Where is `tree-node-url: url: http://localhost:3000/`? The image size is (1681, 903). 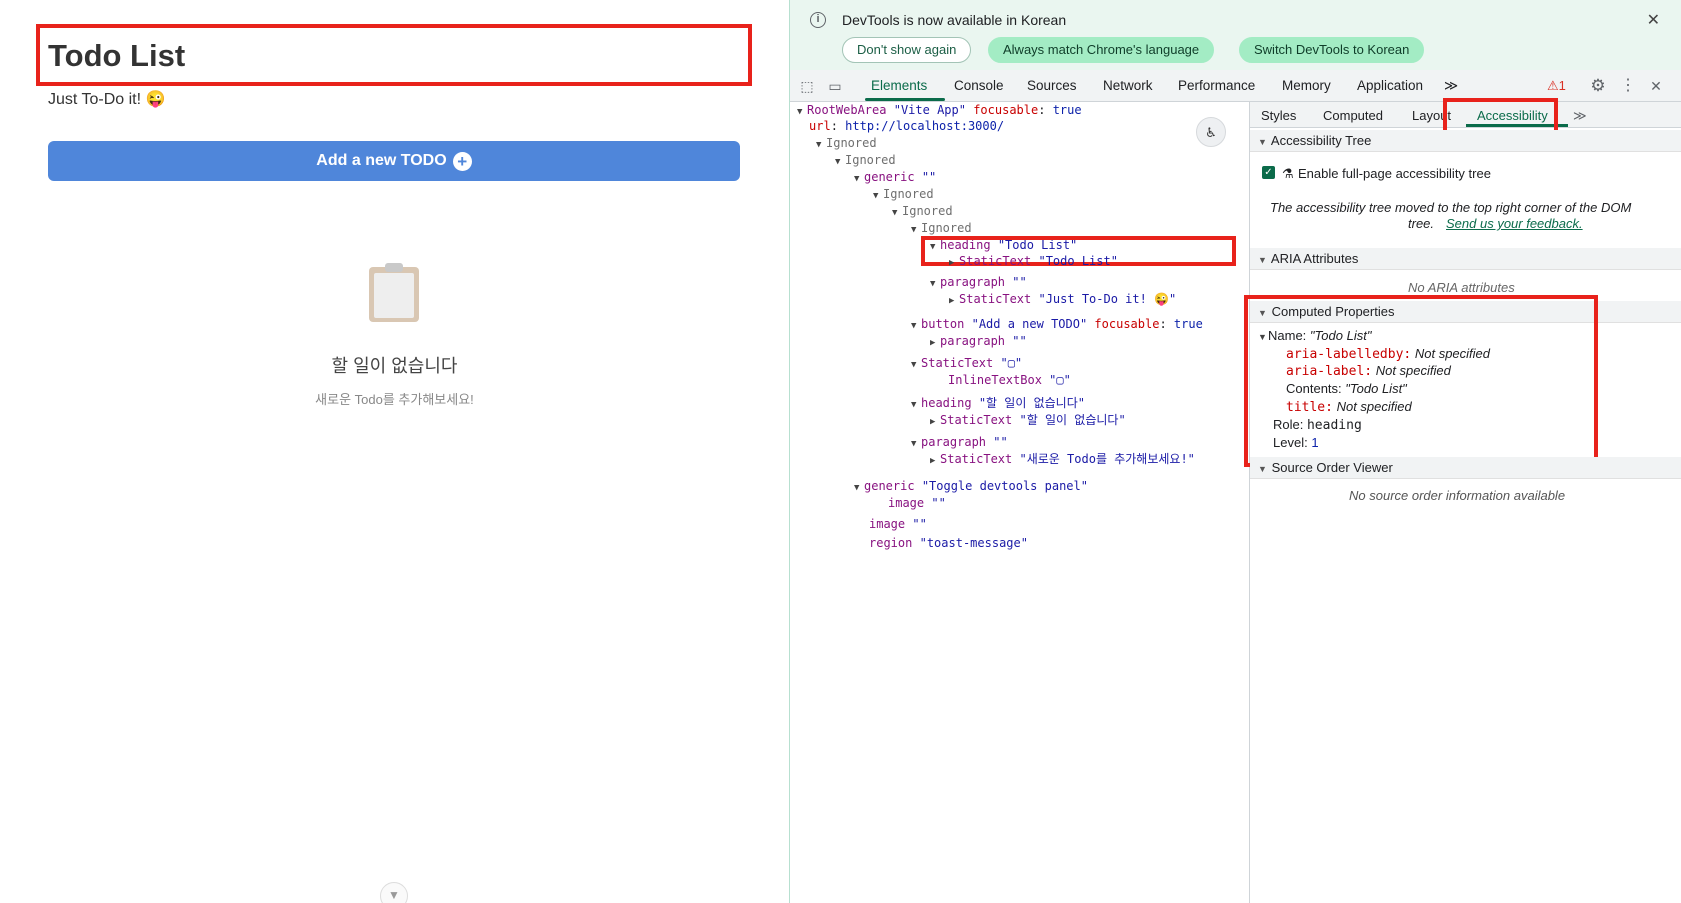
tree-node-url: url: http://localhost:3000/ is located at coordinates (907, 126).